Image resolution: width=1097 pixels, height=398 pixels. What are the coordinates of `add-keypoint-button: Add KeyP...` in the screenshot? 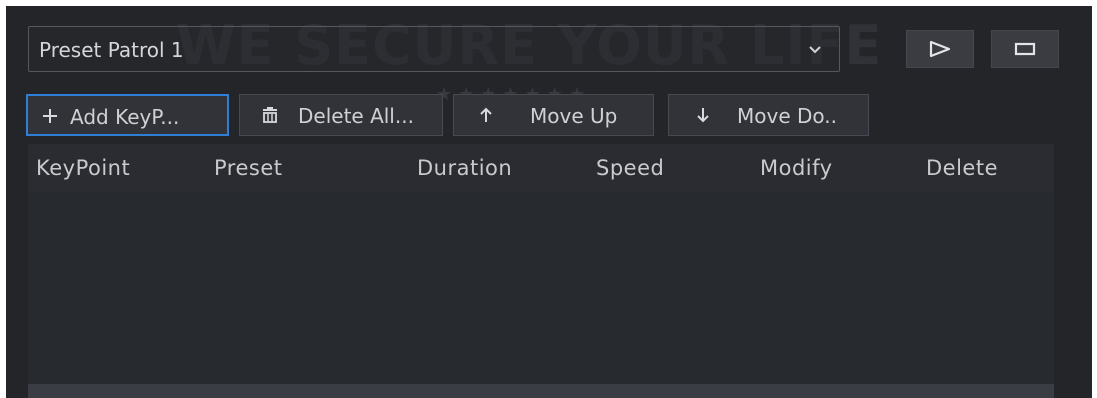 It's located at (127, 115).